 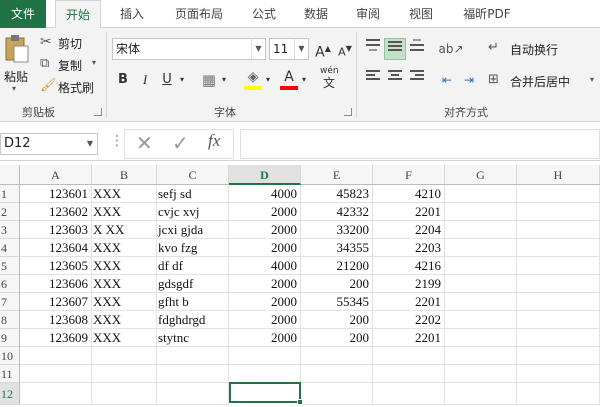 I want to click on font-color-button: A, so click(x=289, y=78).